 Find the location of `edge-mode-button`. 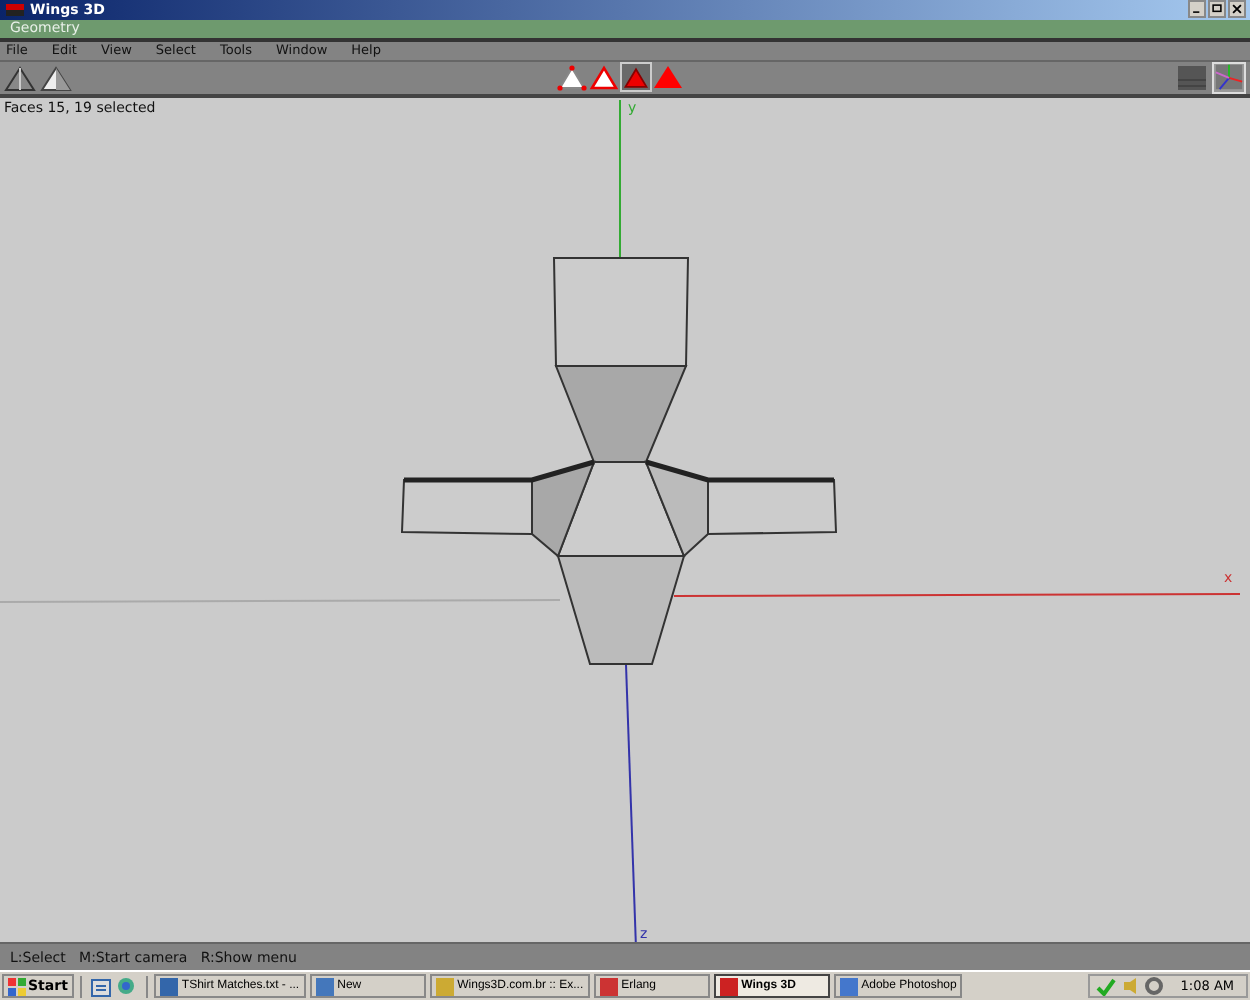

edge-mode-button is located at coordinates (604, 77).